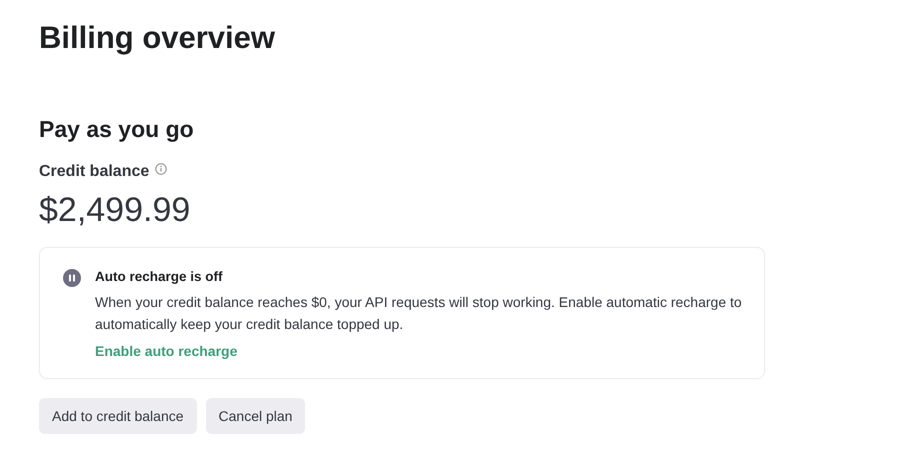 The image size is (922, 456). Describe the element at coordinates (159, 277) in the screenshot. I see `status-heading: Auto recharge is off` at that location.